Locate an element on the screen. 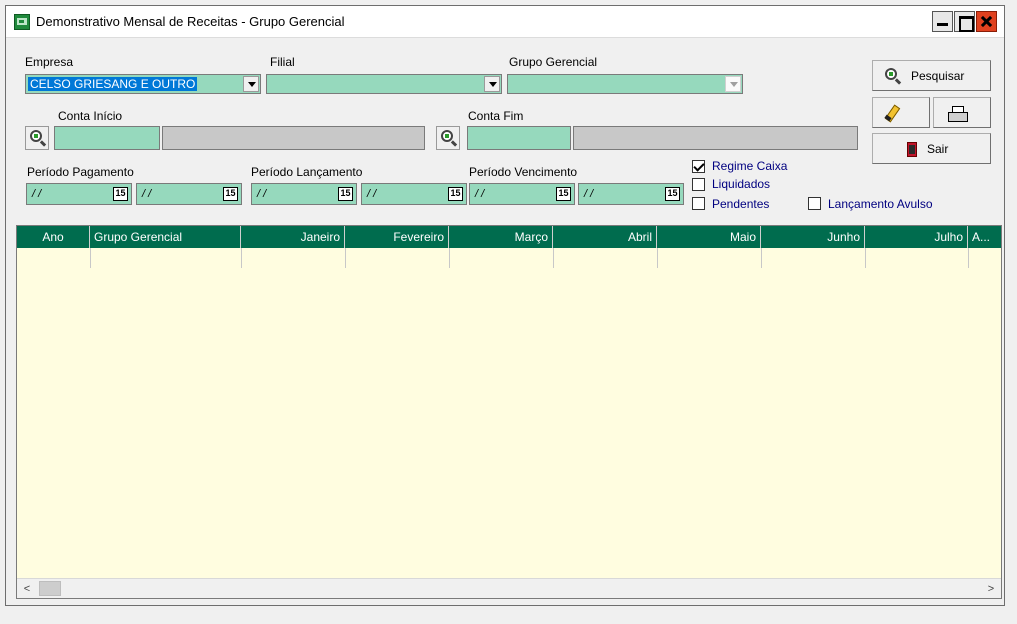 This screenshot has width=1017, height=624. grupo-gerencial-label: Grupo Gerencial is located at coordinates (553, 62).